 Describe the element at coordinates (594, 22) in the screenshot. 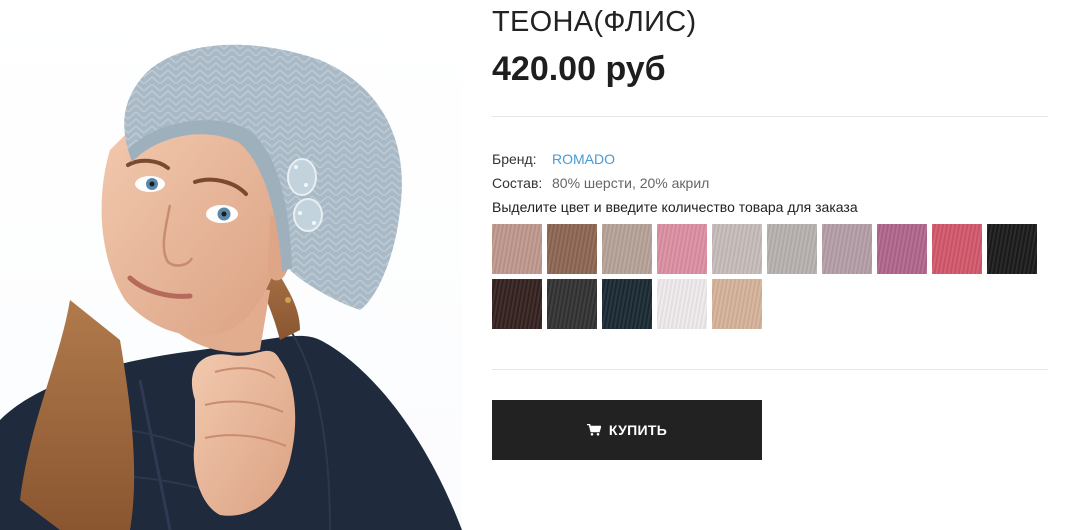

I see `product-title: ТЕОНА(ФЛИС)` at that location.